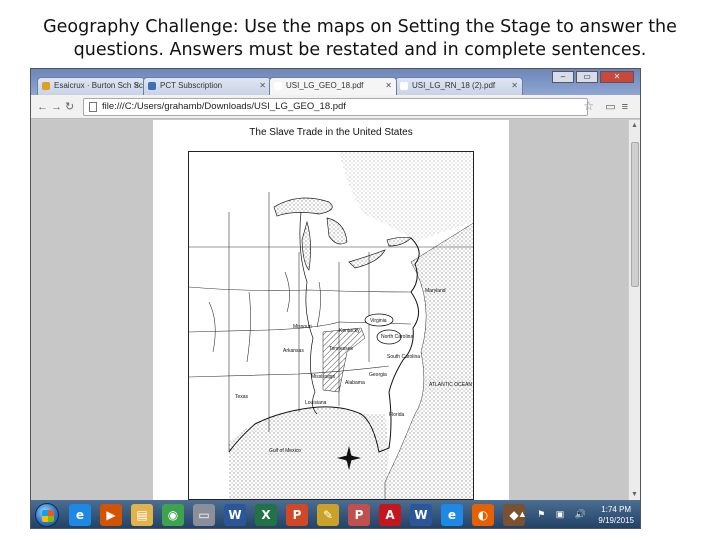  Describe the element at coordinates (359, 515) in the screenshot. I see `publisher-icon: P` at that location.